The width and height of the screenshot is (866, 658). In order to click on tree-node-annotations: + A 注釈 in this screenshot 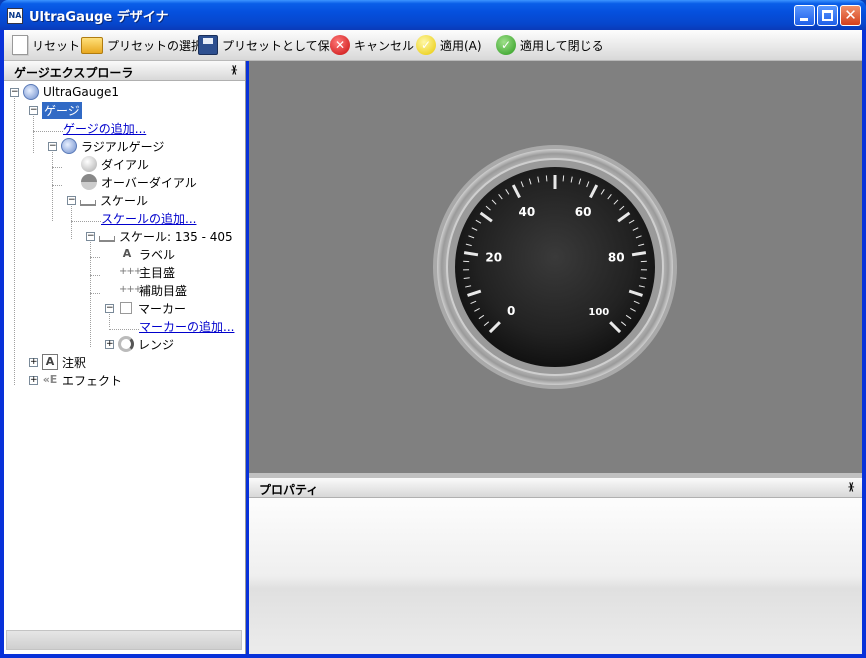, I will do `click(57, 362)`.